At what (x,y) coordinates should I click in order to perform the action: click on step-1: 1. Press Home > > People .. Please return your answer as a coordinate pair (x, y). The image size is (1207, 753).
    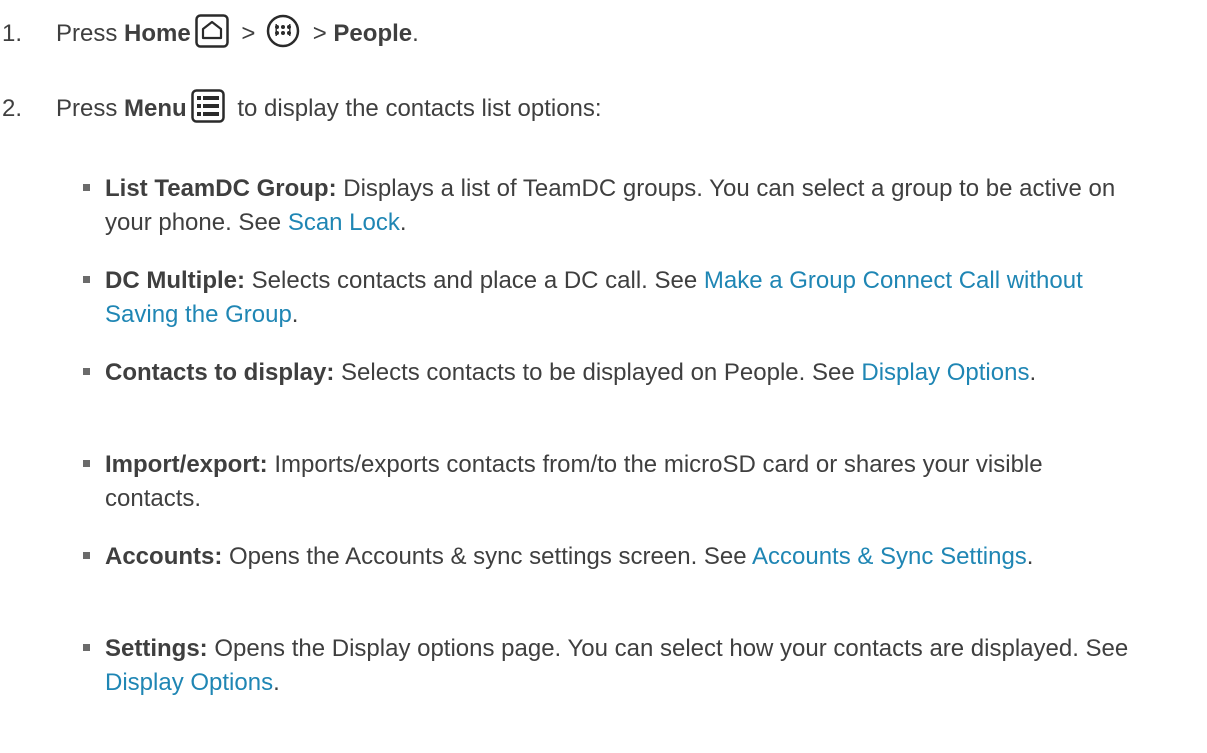
    Looking at the image, I should click on (209, 34).